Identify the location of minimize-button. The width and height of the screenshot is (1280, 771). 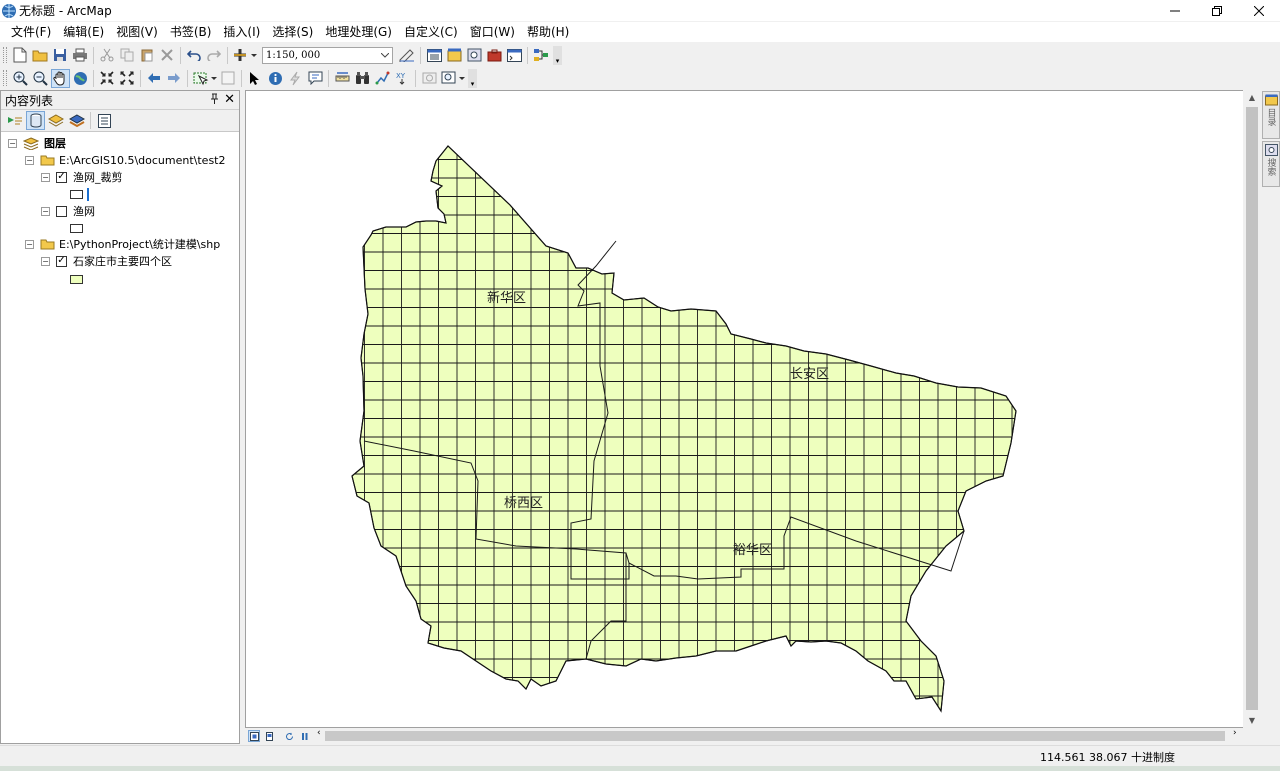
(1175, 10).